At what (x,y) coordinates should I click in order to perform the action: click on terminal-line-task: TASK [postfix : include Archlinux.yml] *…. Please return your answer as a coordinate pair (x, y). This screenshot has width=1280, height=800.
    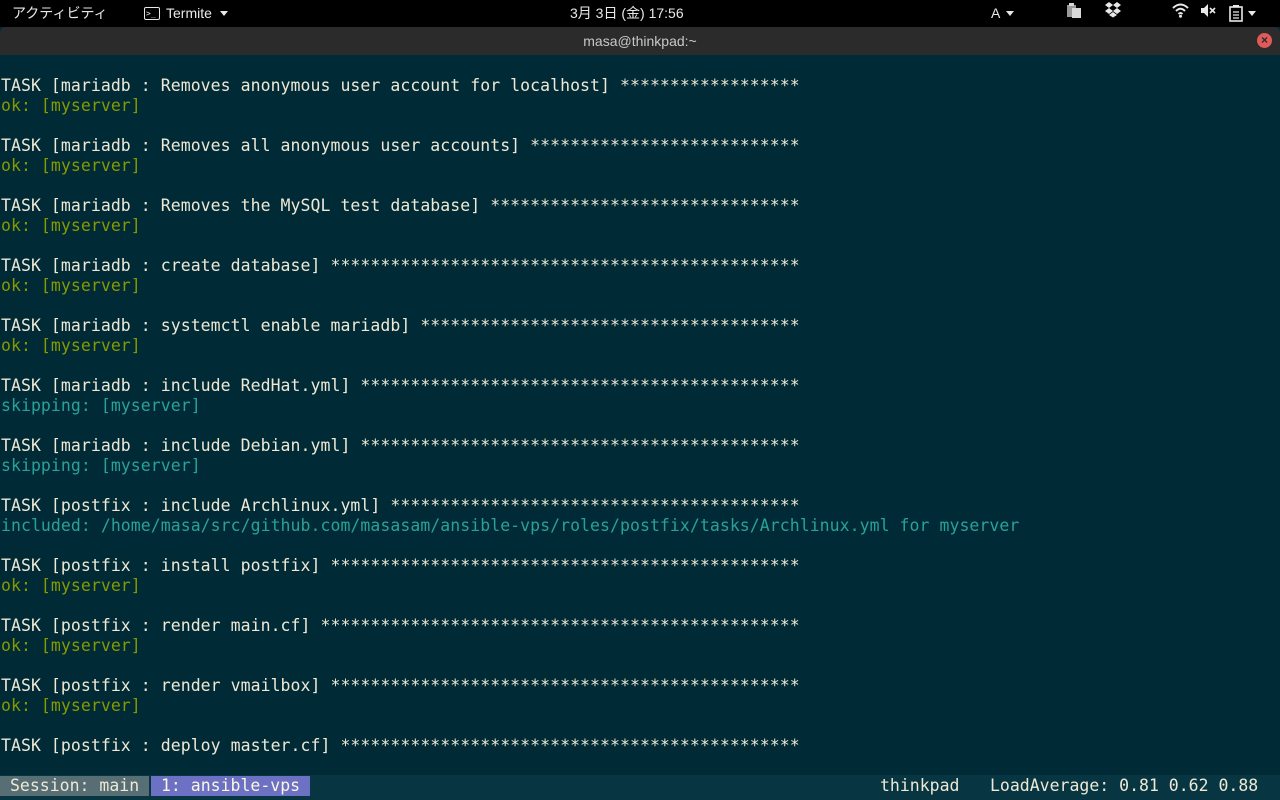
    Looking at the image, I should click on (400, 505).